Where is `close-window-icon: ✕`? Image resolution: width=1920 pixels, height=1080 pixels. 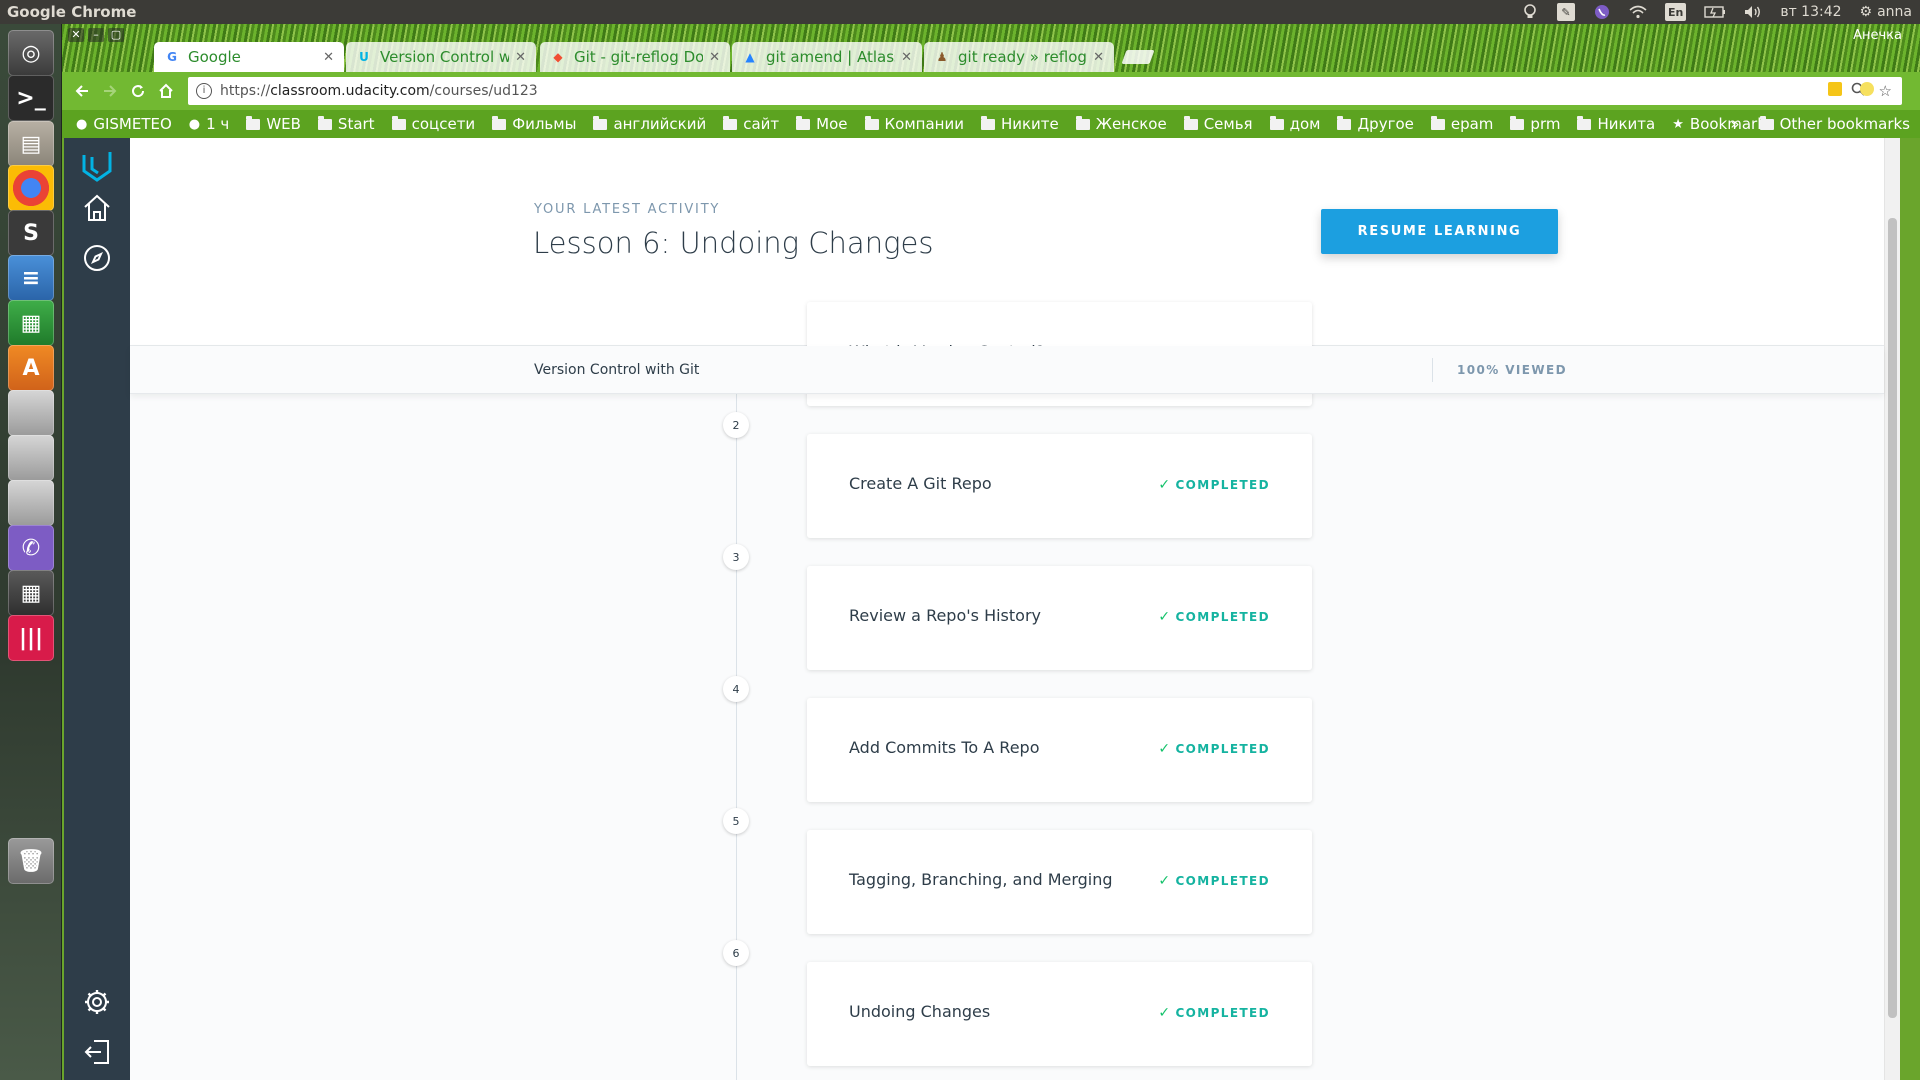 close-window-icon: ✕ is located at coordinates (76, 35).